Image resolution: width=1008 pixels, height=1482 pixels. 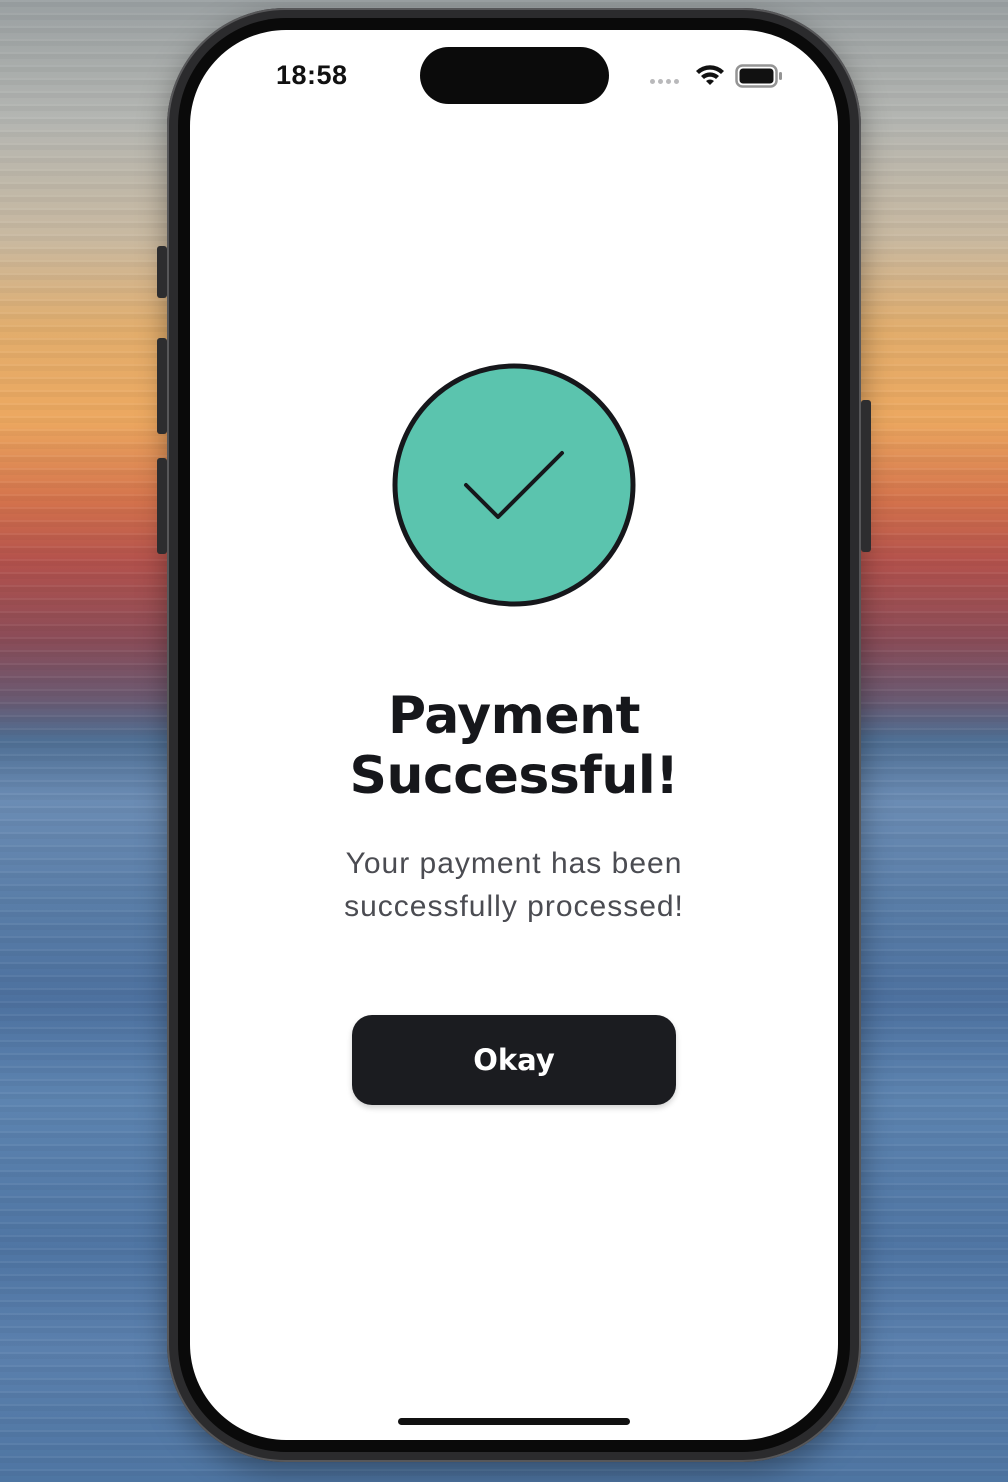 I want to click on page-title: Payment Successful!, so click(x=514, y=746).